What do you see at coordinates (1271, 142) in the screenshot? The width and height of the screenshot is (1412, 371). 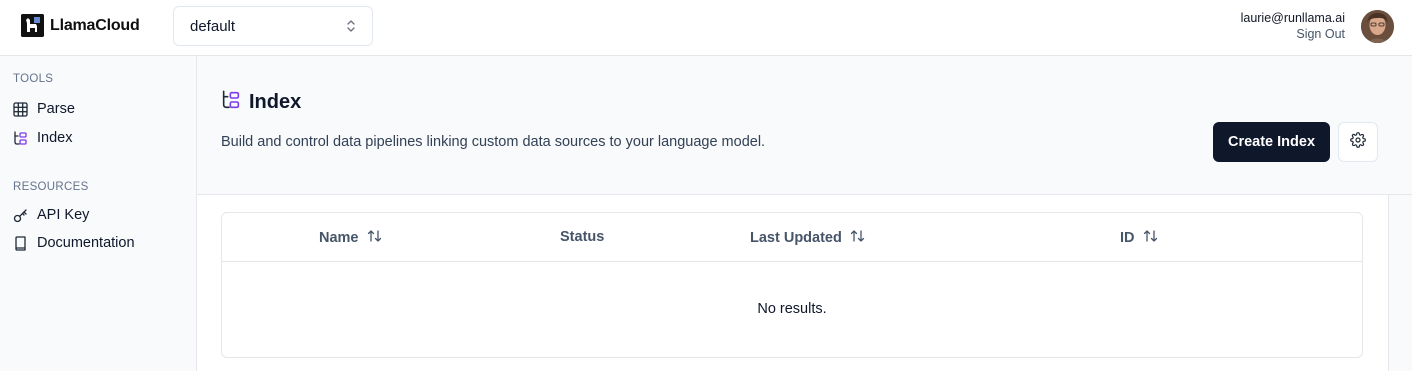 I see `create-index-button: Create Index` at bounding box center [1271, 142].